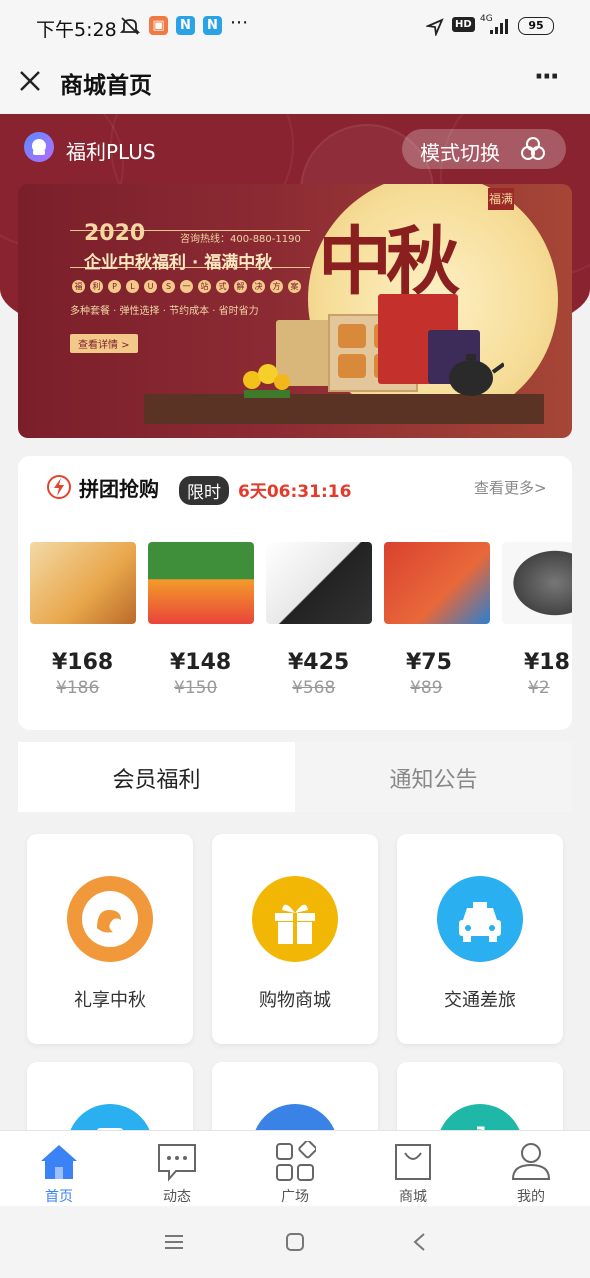 The height and width of the screenshot is (1278, 590). Describe the element at coordinates (476, 375) in the screenshot. I see `teapot-graphic` at that location.